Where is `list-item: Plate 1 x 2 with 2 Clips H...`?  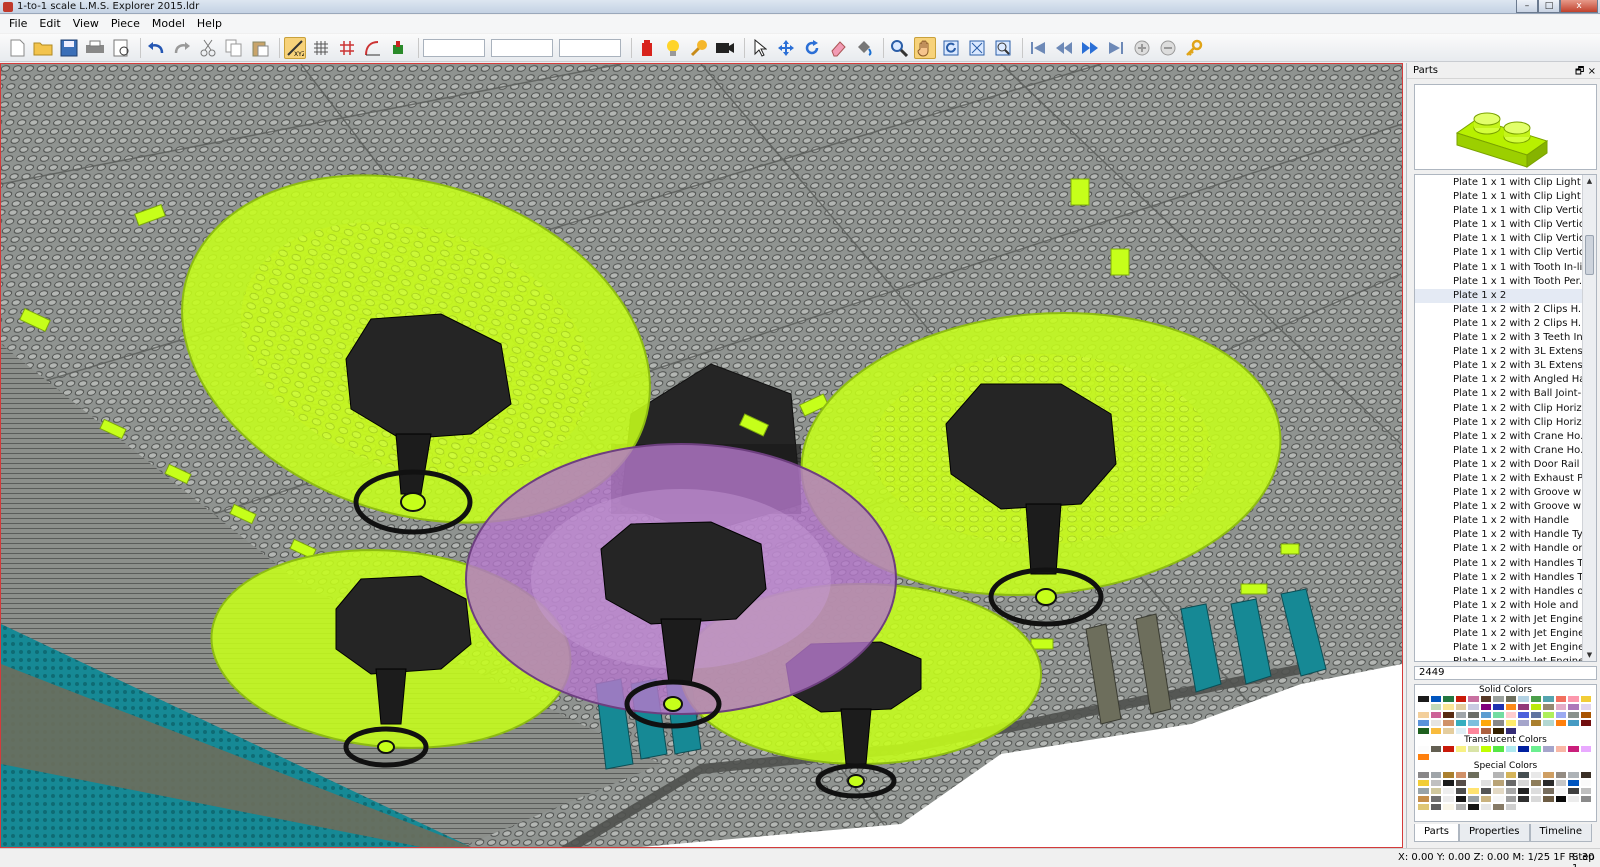
list-item: Plate 1 x 2 with 2 Clips H... is located at coordinates (1499, 310).